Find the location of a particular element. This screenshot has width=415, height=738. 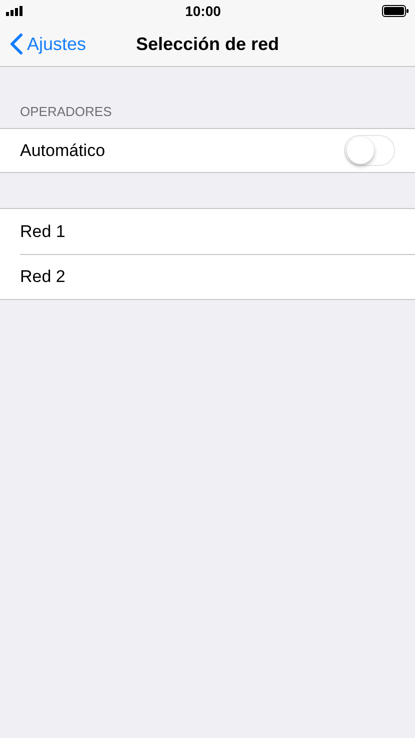

section-header: OPERADORES is located at coordinates (66, 112).